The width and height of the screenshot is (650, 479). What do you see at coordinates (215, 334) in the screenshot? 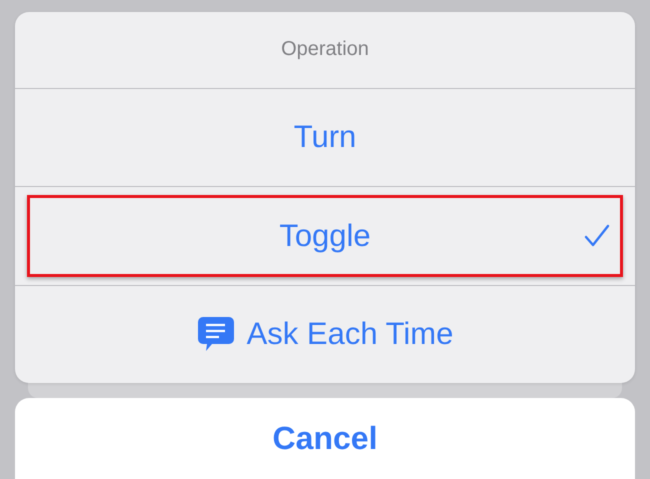
I see `message-bubble-icon` at bounding box center [215, 334].